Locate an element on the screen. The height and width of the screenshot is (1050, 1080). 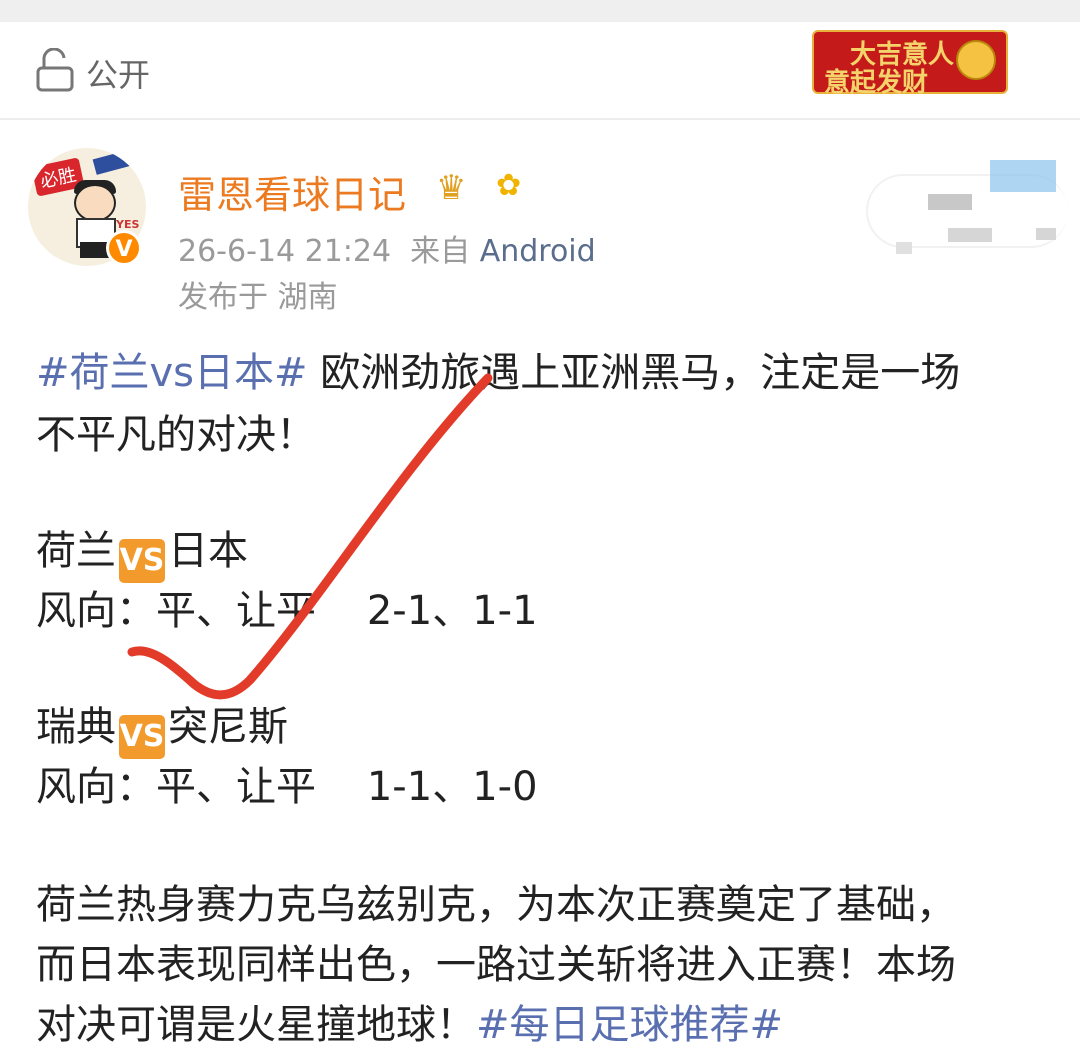
grad-hat-icon is located at coordinates (114, 162).